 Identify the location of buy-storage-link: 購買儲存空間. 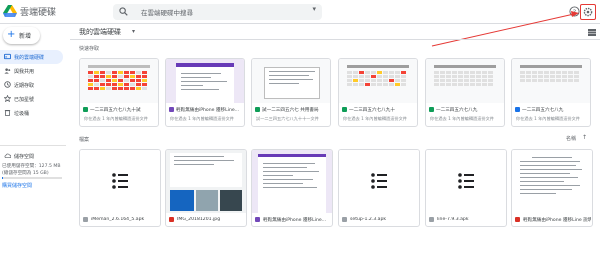
(17, 185).